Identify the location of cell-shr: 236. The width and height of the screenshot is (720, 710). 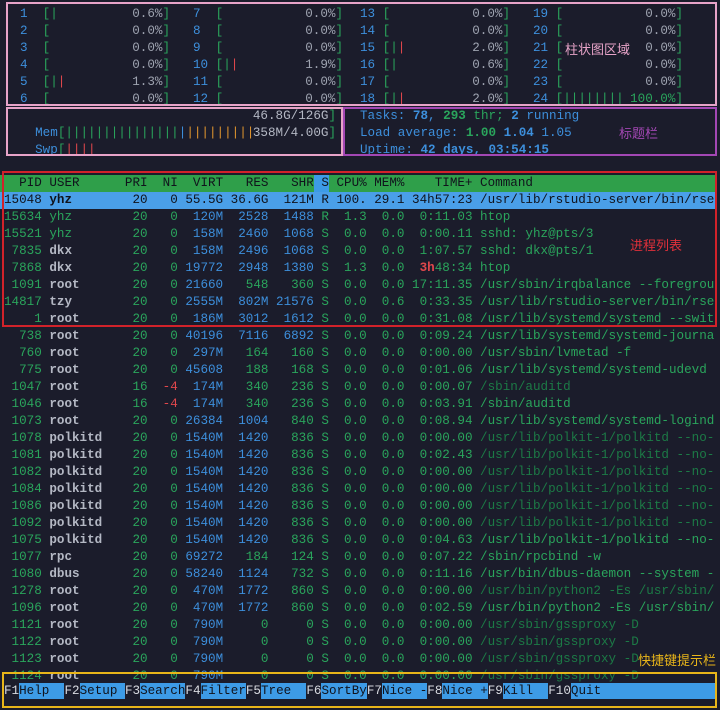
(302, 387).